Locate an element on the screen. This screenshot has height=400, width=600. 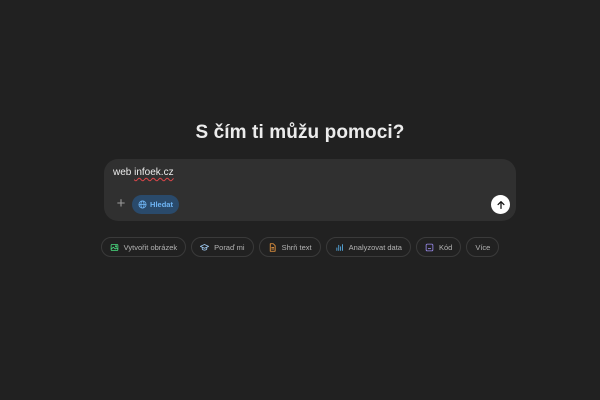
add-attachment-button: + is located at coordinates (121, 203).